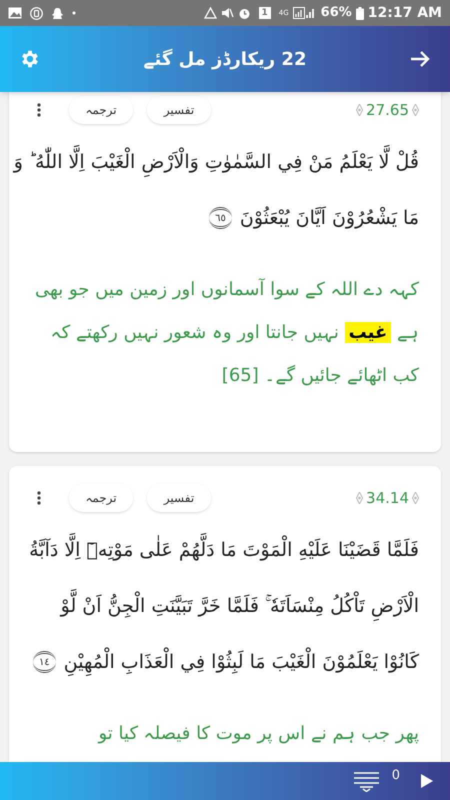 The width and height of the screenshot is (450, 800). I want to click on arabic-verse-line: مَا يَشْعُرُوْنَ اَيَّانَ يُبْعَثُوْنَ, so click(329, 218).